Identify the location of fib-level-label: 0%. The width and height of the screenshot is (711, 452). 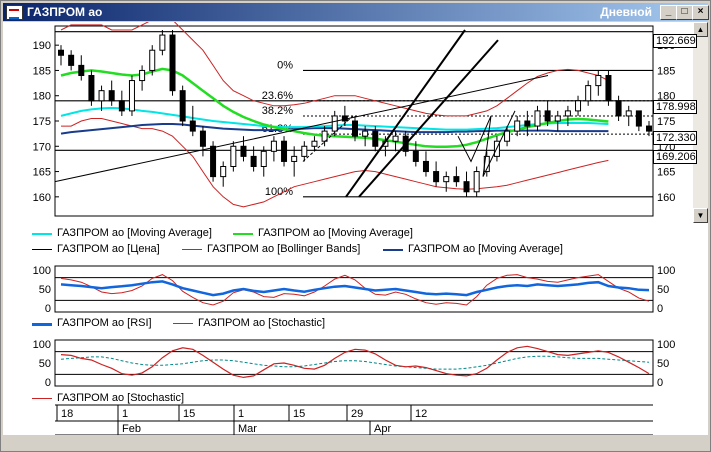
(285, 65).